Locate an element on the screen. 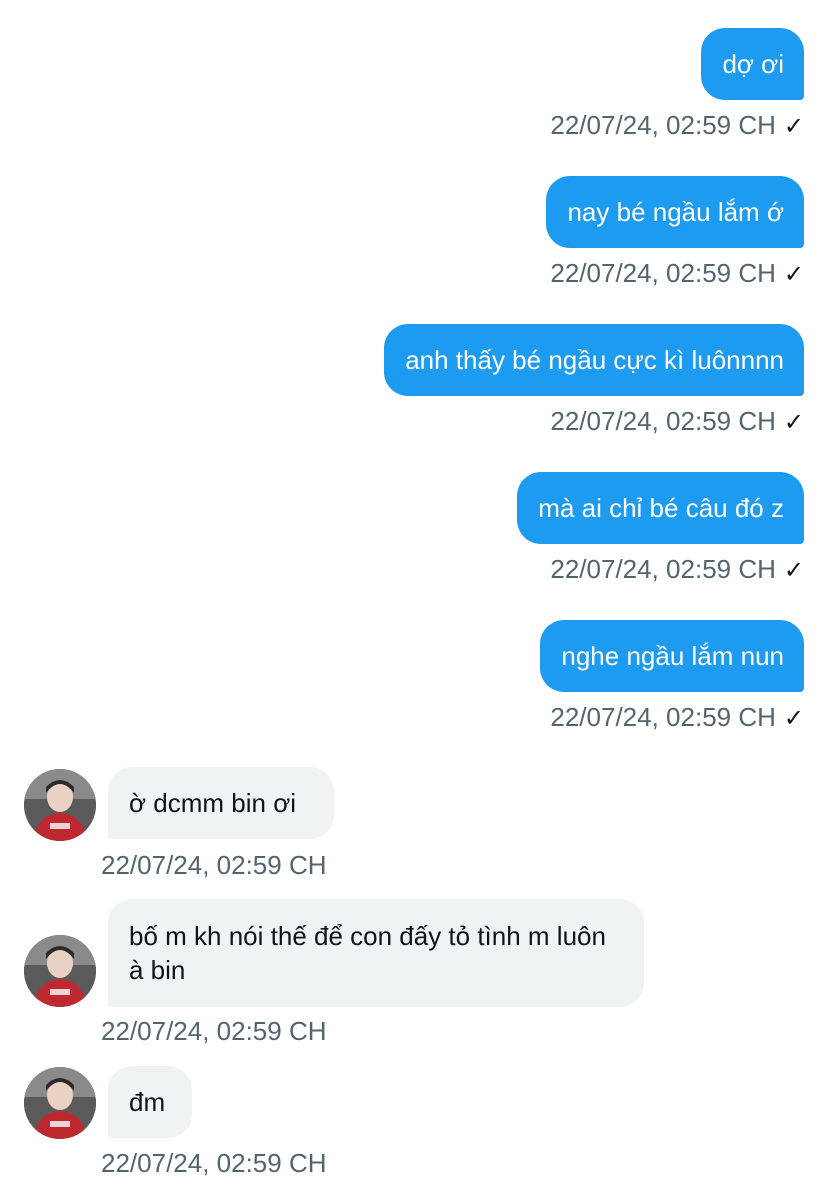  outgoing-message-bubble: nay bé ngầu lắm ớ is located at coordinates (675, 212).